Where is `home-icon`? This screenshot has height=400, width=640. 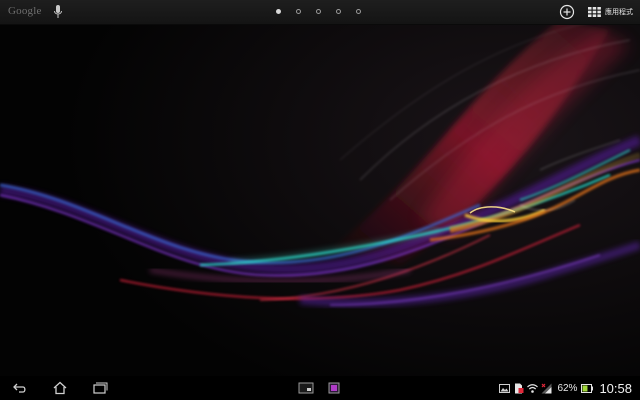 home-icon is located at coordinates (60, 388).